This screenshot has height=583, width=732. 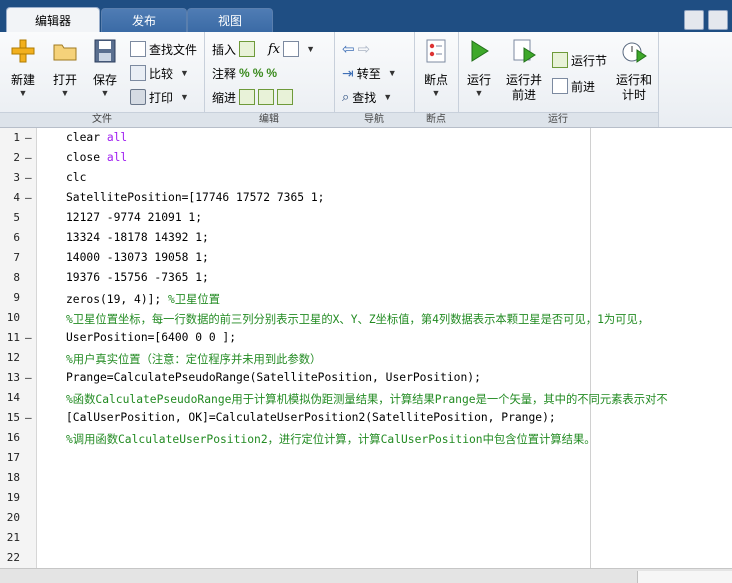 I want to click on code-line: 13324 -18178 14392 1;, so click(x=137, y=237).